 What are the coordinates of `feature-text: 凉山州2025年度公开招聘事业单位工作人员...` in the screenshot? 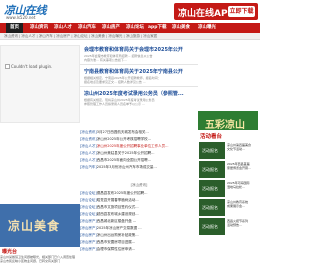 It's located at (132, 146).